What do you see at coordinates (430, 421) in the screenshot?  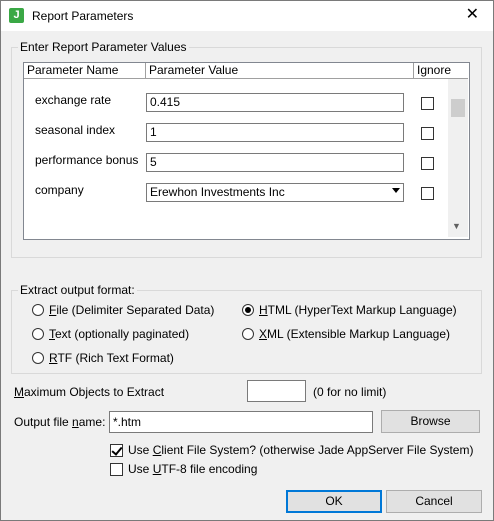 I see `browse-button: Browse` at bounding box center [430, 421].